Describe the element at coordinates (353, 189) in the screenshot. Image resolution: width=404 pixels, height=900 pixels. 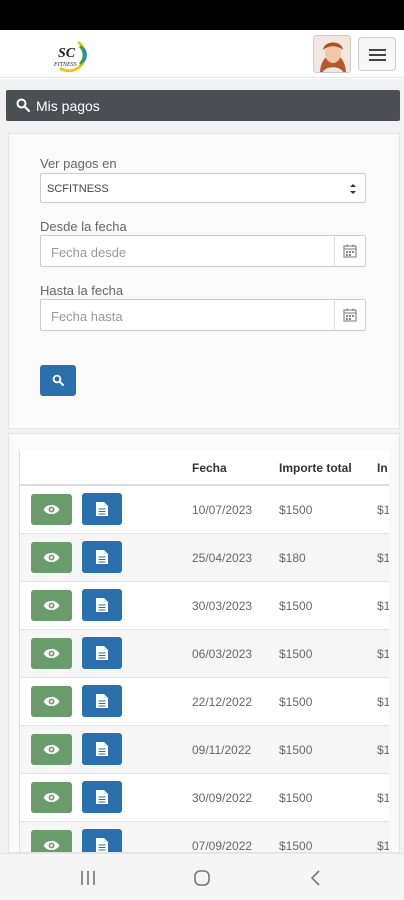
I see `select-caret-icon` at that location.